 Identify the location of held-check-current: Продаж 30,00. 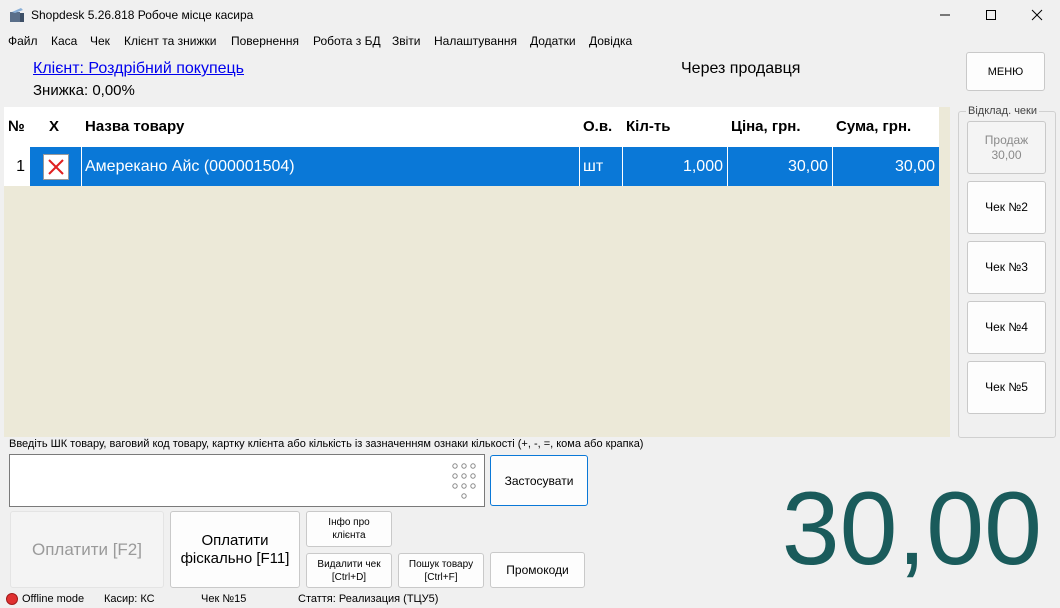
(1006, 147).